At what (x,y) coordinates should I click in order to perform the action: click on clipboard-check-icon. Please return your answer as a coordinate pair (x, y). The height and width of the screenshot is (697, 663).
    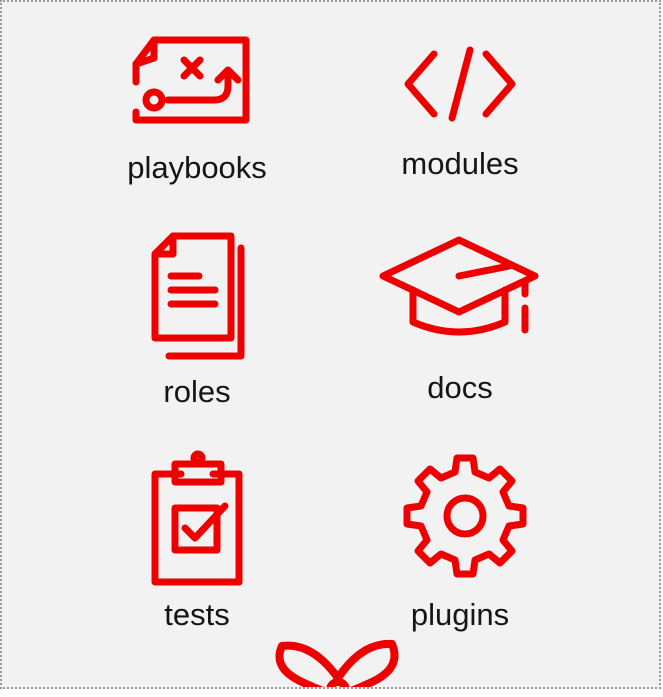
    Looking at the image, I should click on (198, 518).